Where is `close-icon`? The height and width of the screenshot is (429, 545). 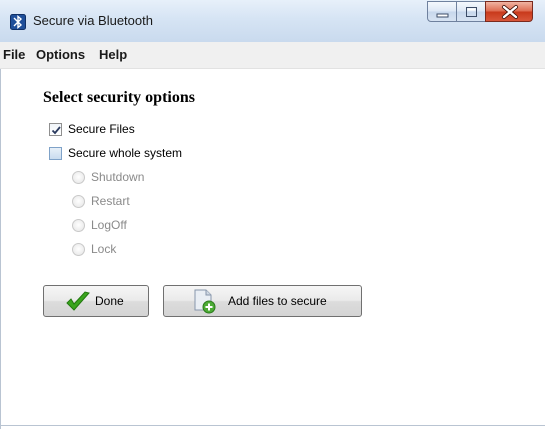
close-icon is located at coordinates (510, 12).